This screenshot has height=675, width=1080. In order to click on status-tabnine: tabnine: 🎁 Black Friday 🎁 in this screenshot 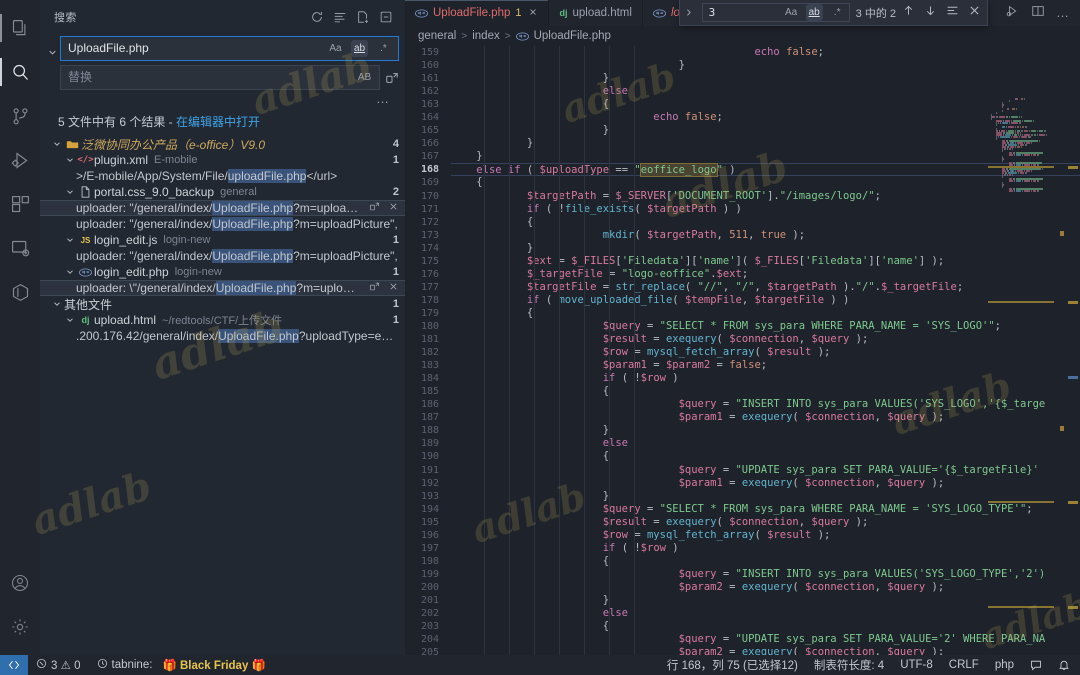, I will do `click(181, 665)`.